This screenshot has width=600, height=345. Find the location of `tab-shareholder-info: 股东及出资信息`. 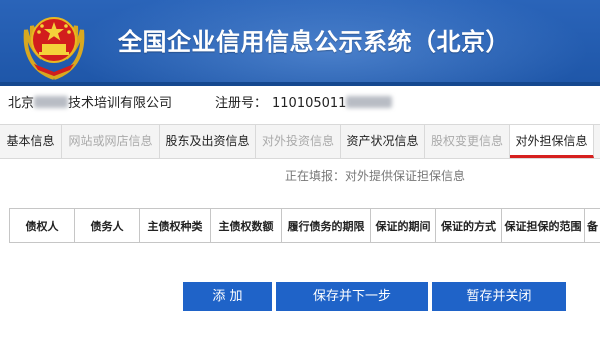

tab-shareholder-info: 股东及出资信息 is located at coordinates (208, 141).